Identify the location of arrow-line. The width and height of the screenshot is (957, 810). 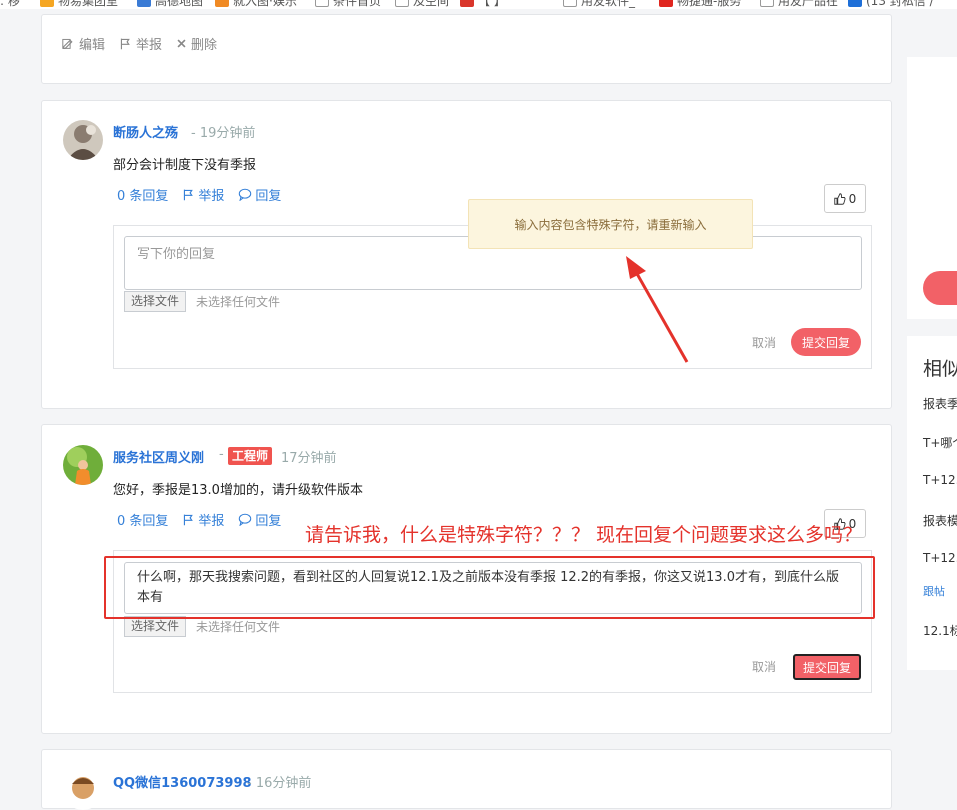
(661, 317).